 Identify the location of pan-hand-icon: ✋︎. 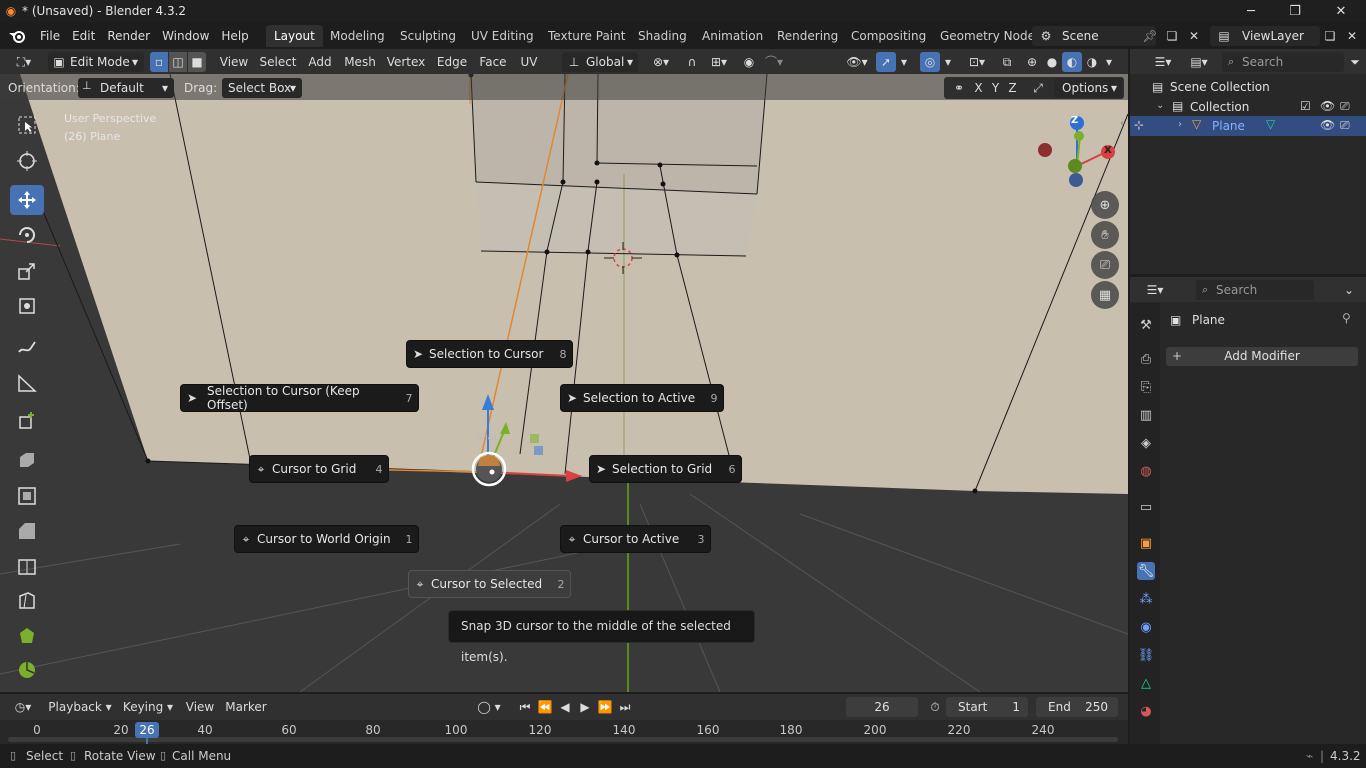
(1105, 235).